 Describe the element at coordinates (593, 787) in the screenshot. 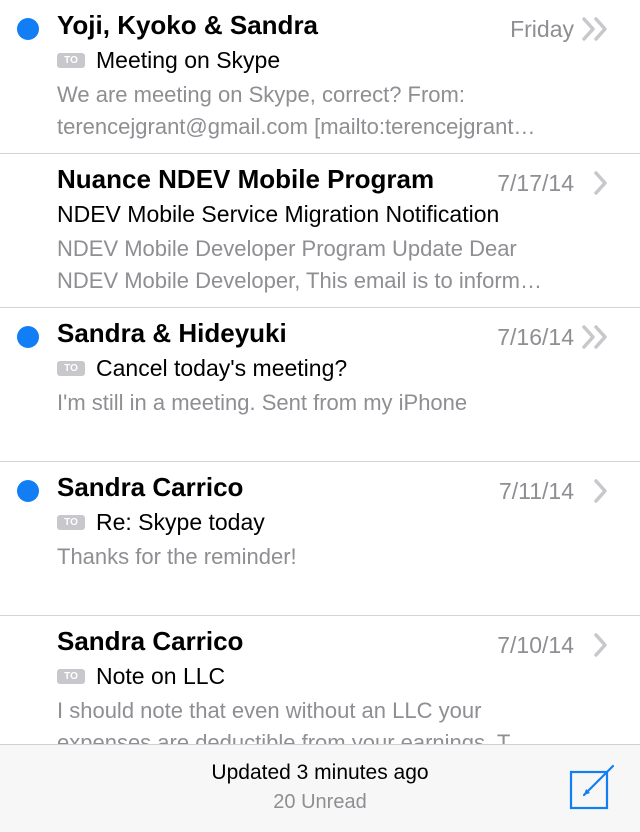

I see `compose-icon` at that location.